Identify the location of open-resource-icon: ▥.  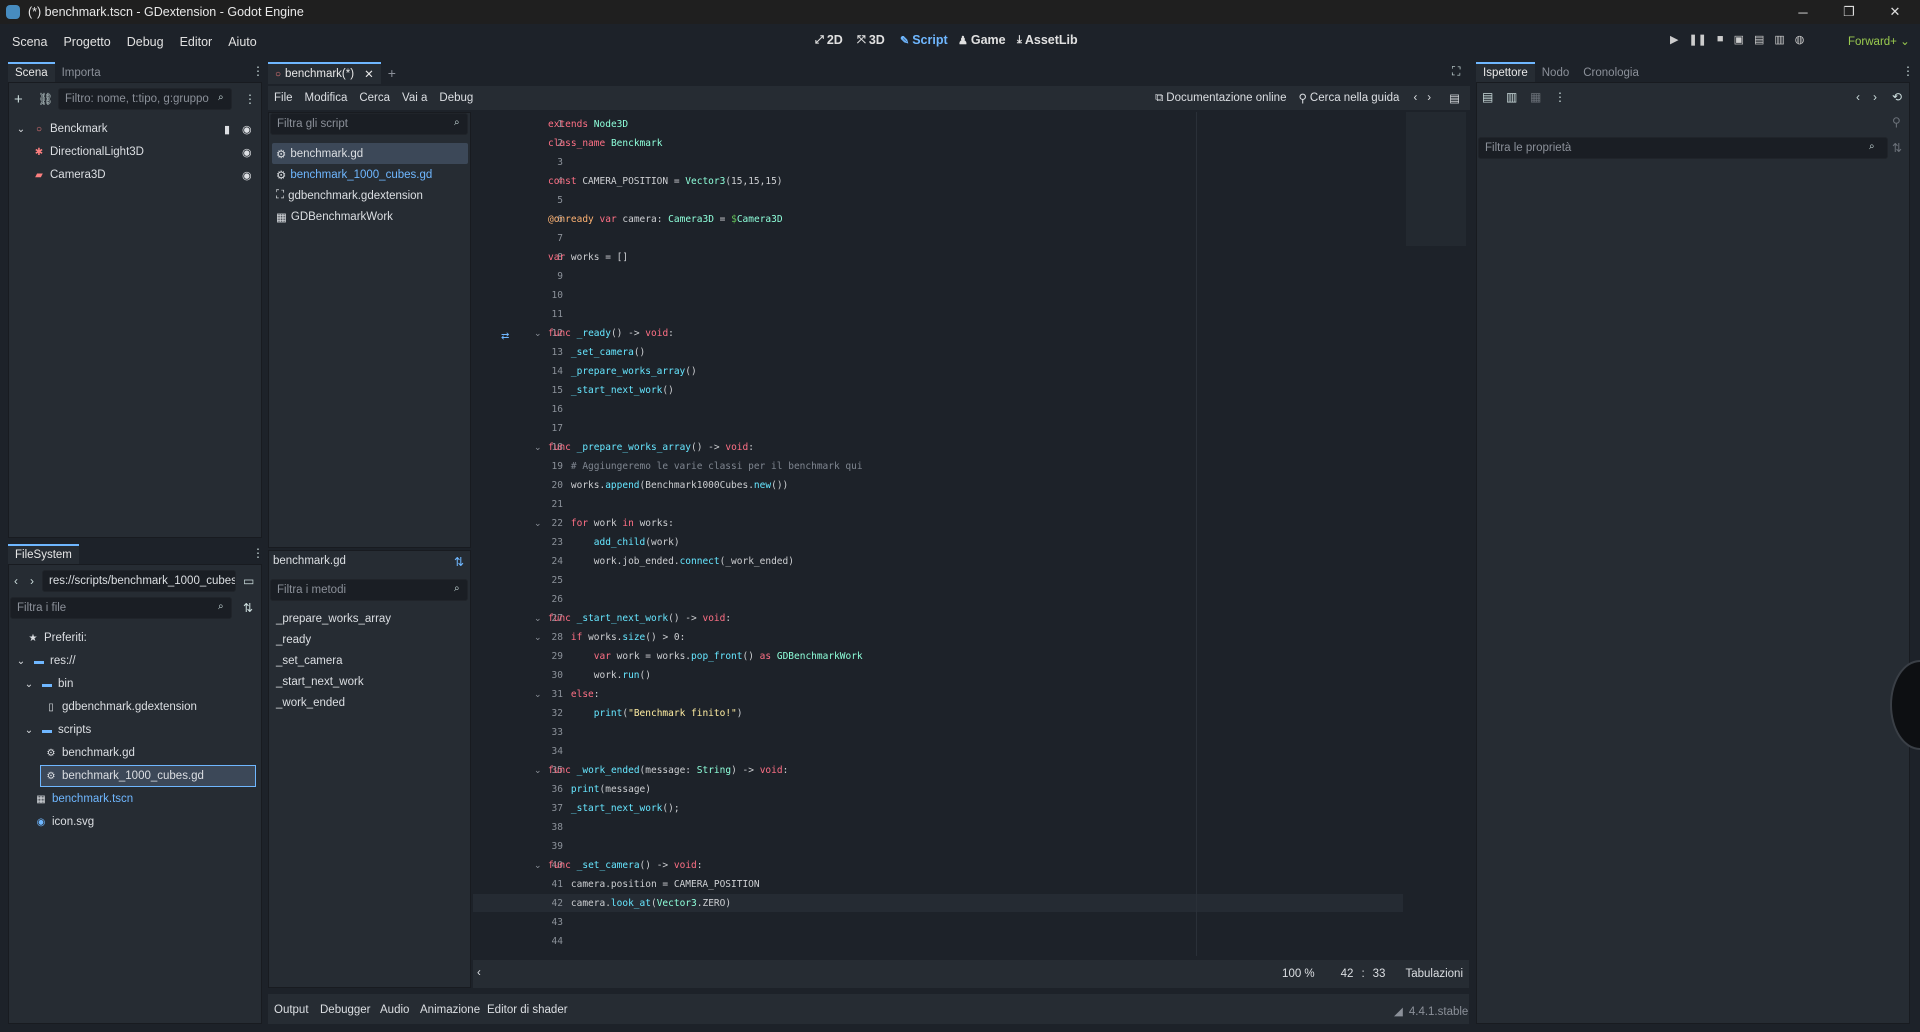
(1511, 97).